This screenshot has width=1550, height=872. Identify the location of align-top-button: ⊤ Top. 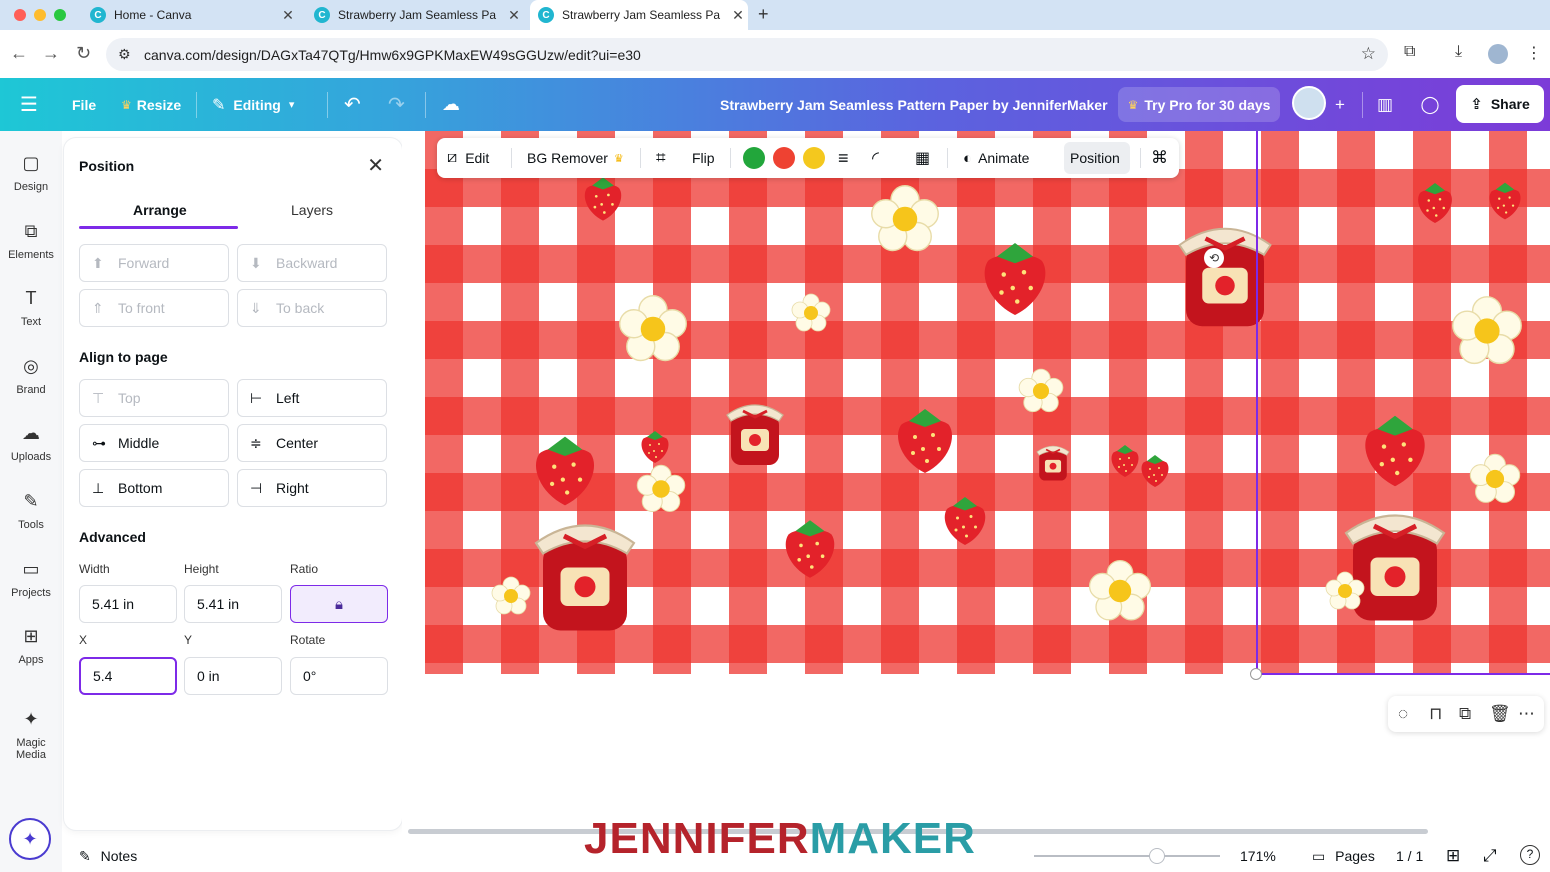
(154, 398).